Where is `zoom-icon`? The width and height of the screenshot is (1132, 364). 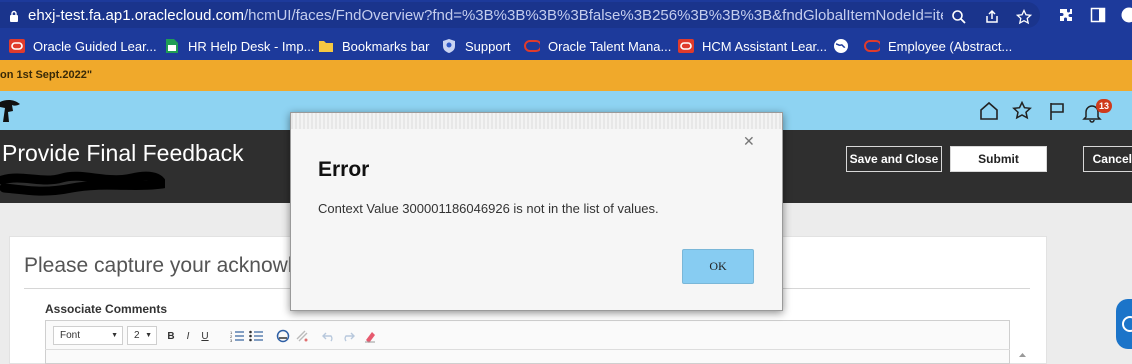
zoom-icon is located at coordinates (959, 17).